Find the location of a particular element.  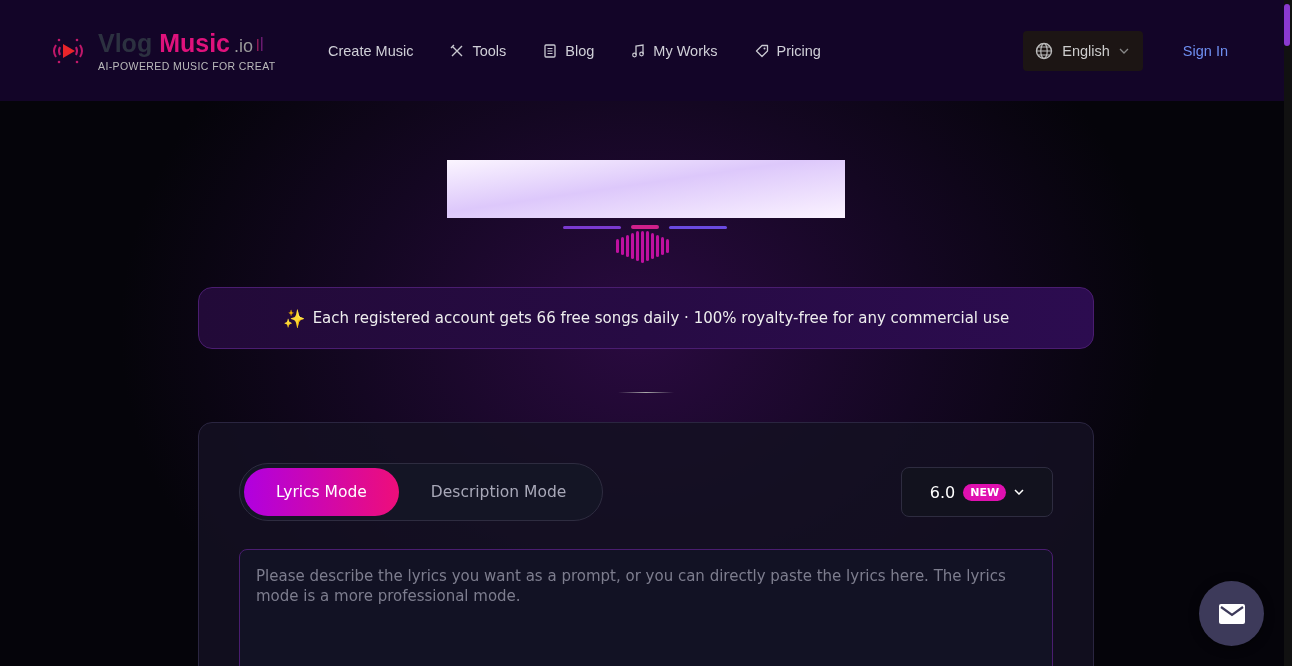

music-note-icon is located at coordinates (638, 50).